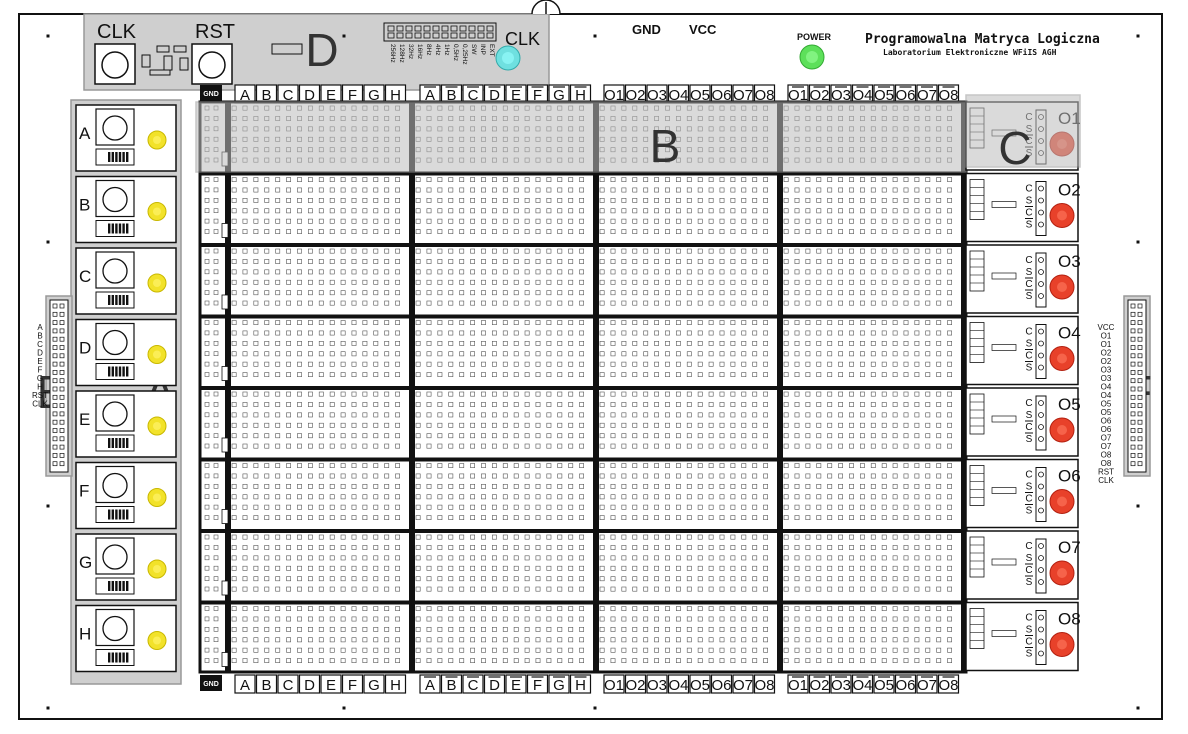 This screenshot has height=734, width=1188. What do you see at coordinates (212, 64) in the screenshot?
I see `rst-button` at bounding box center [212, 64].